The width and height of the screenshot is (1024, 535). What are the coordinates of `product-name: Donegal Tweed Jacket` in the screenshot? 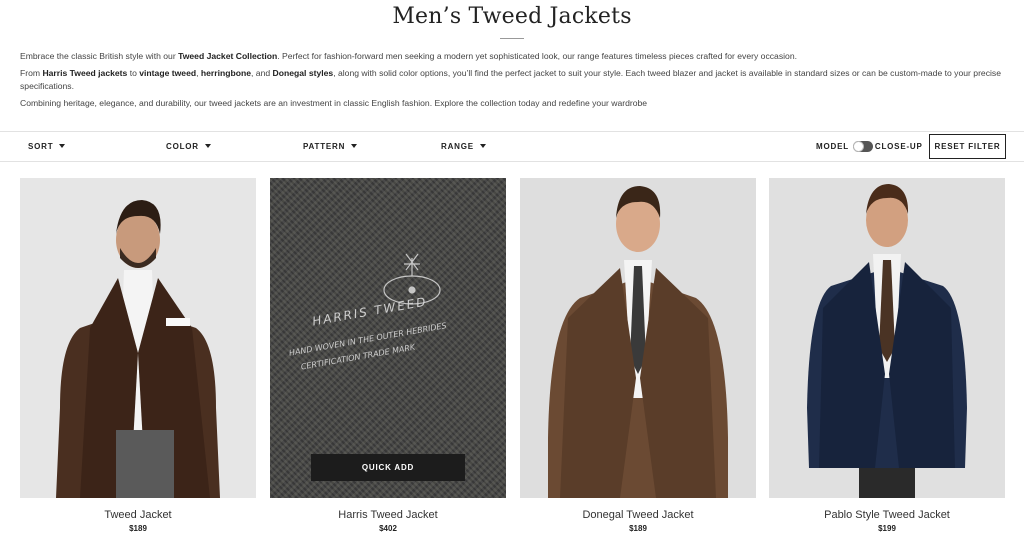 It's located at (638, 515).